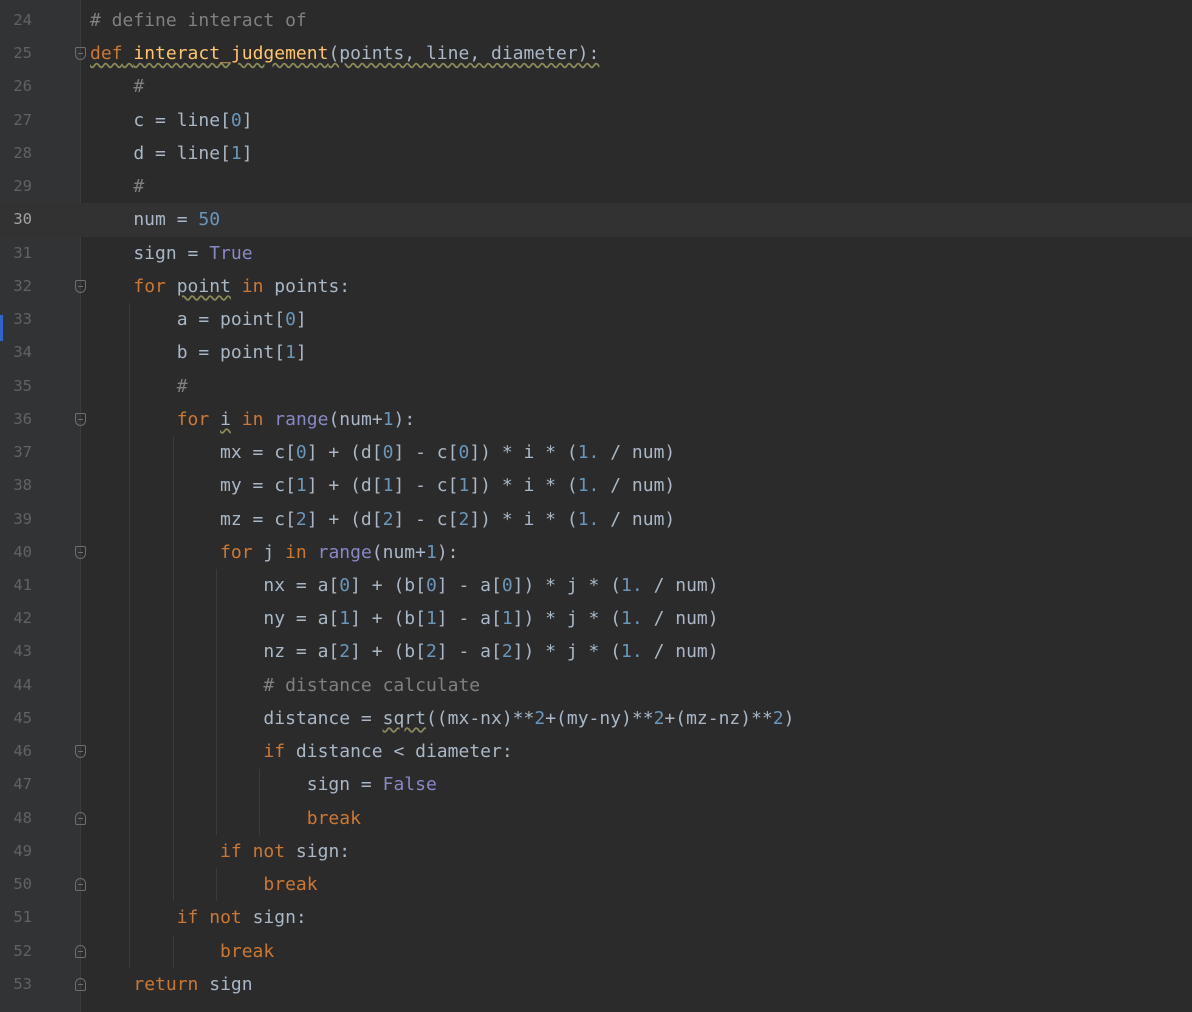 This screenshot has height=1012, width=1192. Describe the element at coordinates (596, 153) in the screenshot. I see `code-line: 28 d = line[1]` at that location.